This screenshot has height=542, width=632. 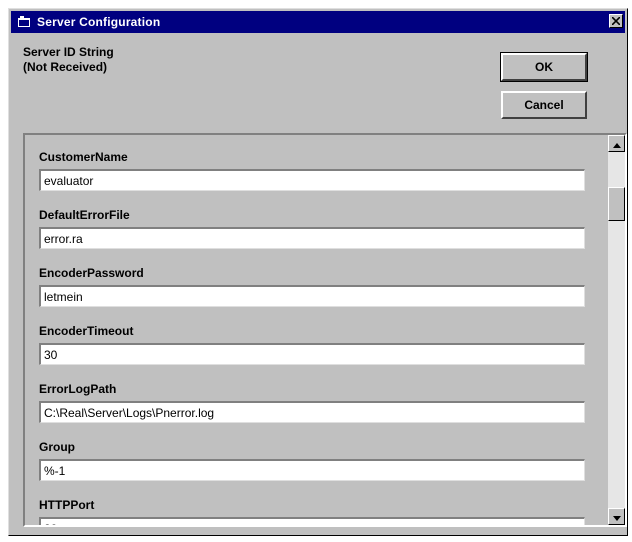 What do you see at coordinates (86, 331) in the screenshot?
I see `field-label: EncoderTimeout` at bounding box center [86, 331].